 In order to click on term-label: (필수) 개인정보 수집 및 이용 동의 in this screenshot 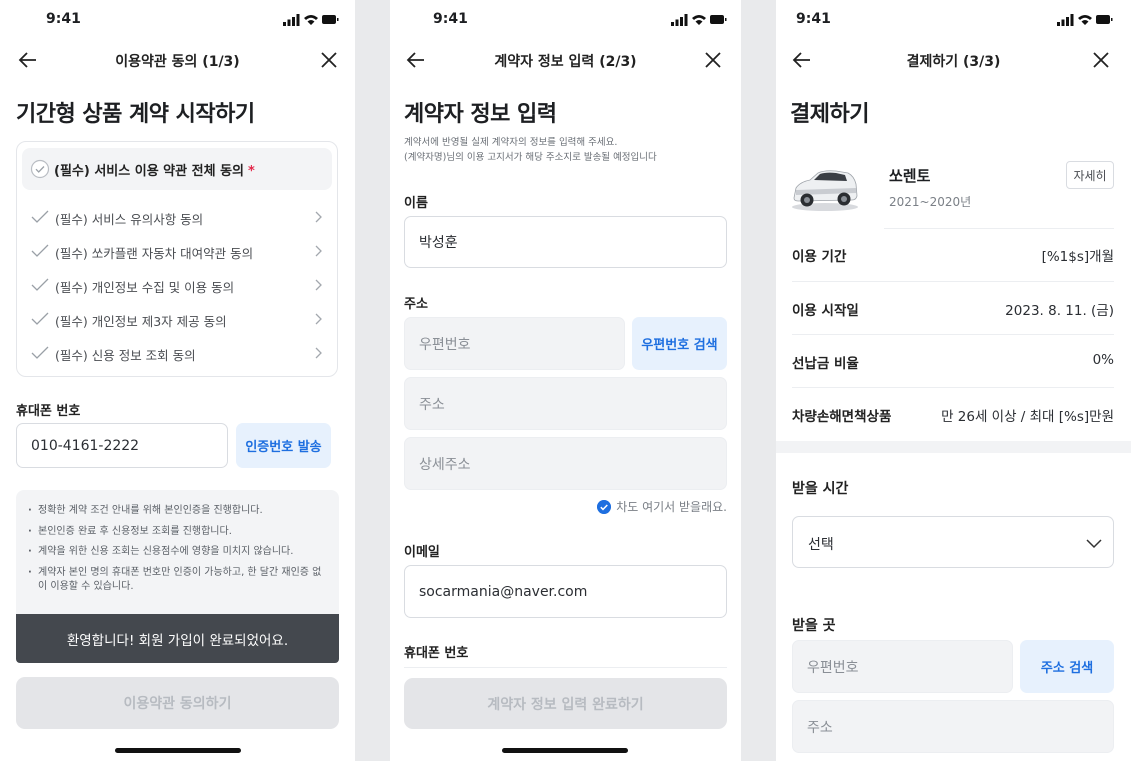, I will do `click(145, 287)`.